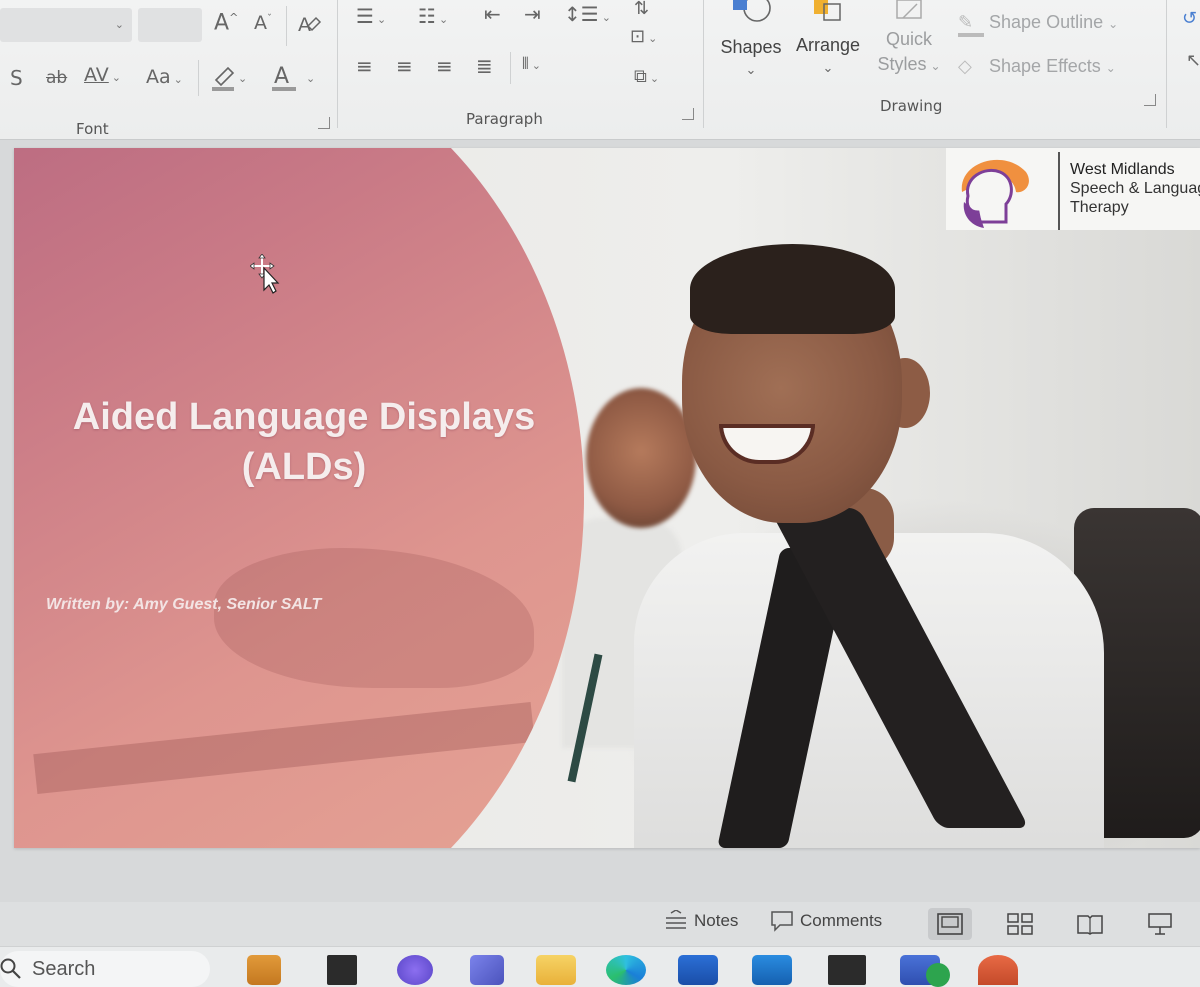 The height and width of the screenshot is (987, 1200). Describe the element at coordinates (170, 25) in the screenshot. I see `font-size-combo` at that location.